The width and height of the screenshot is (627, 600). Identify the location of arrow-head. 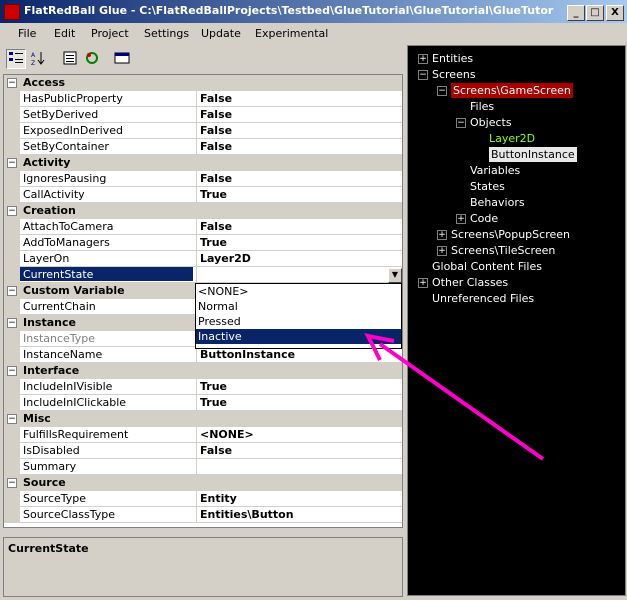
(379, 347).